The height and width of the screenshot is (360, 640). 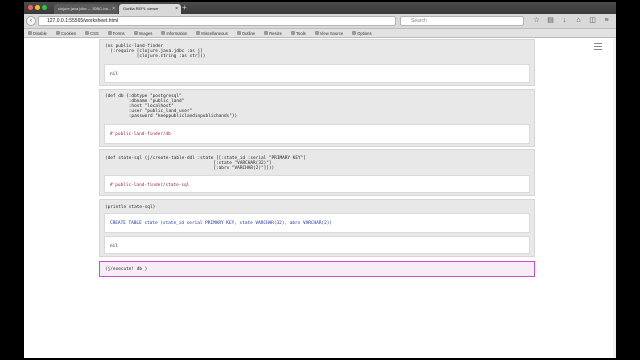 What do you see at coordinates (578, 20) in the screenshot?
I see `home-icon: ⌂` at bounding box center [578, 20].